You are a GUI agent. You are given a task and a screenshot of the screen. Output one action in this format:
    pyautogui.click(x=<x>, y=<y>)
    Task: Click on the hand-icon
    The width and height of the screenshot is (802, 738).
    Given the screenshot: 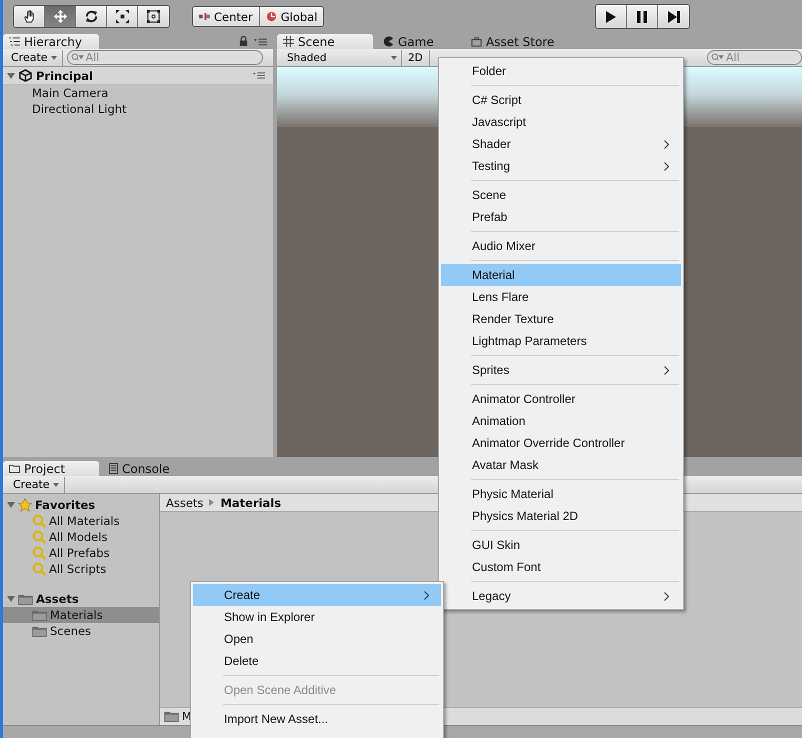 What is the action you would take?
    pyautogui.click(x=29, y=16)
    